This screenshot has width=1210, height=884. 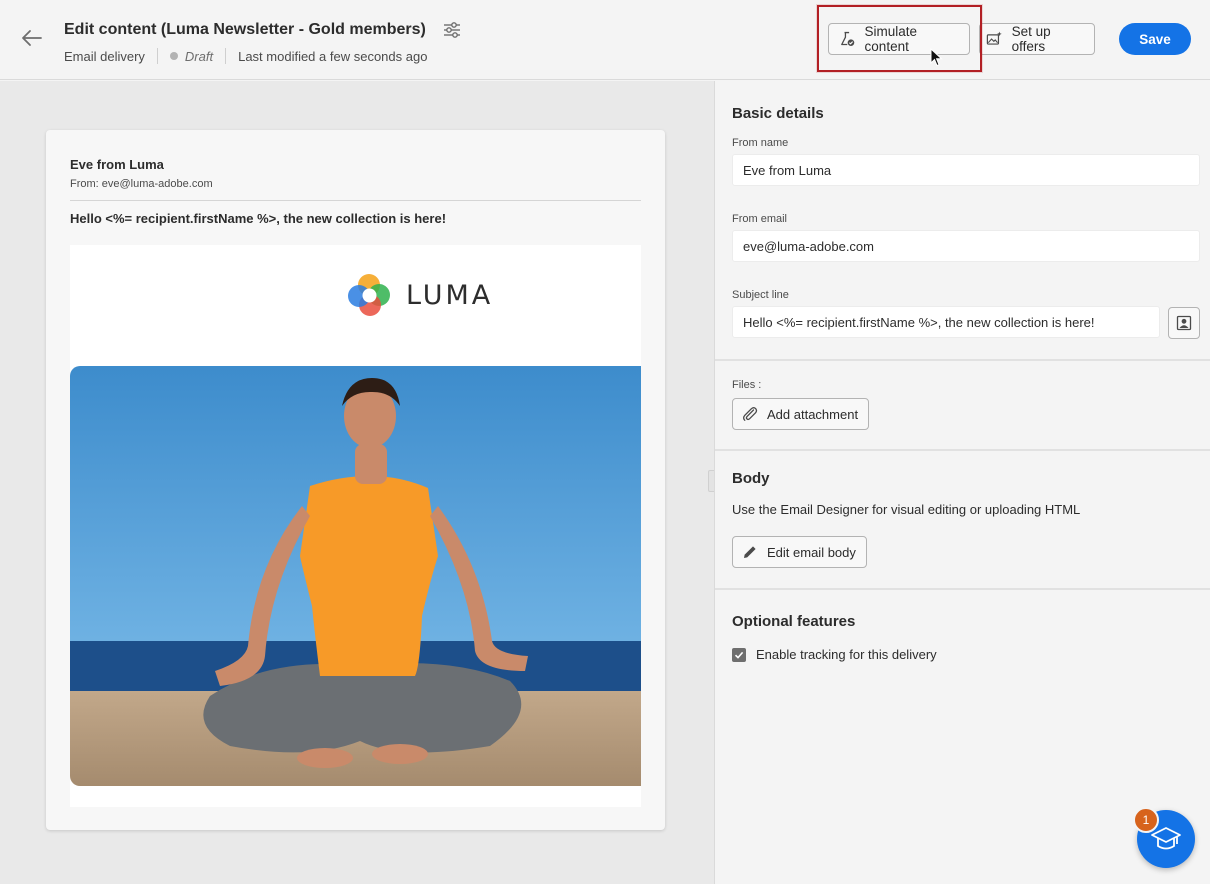 I want to click on last-modified-text: Last modified a few seconds ago, so click(x=333, y=56).